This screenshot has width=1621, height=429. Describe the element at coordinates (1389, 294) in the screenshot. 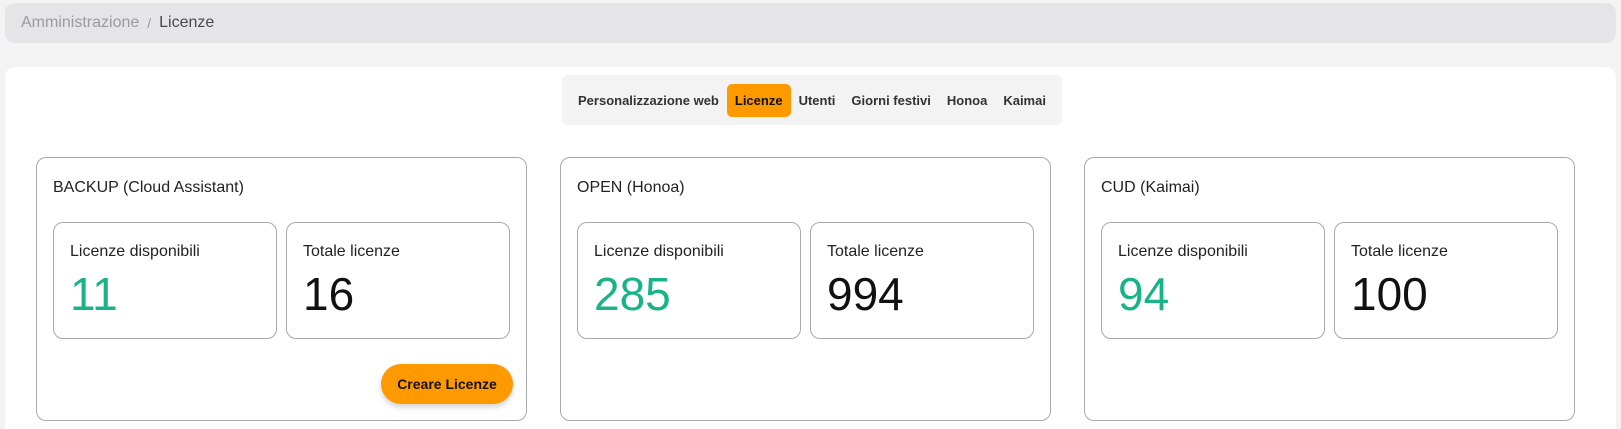

I see `total-licenses-value: 100` at that location.